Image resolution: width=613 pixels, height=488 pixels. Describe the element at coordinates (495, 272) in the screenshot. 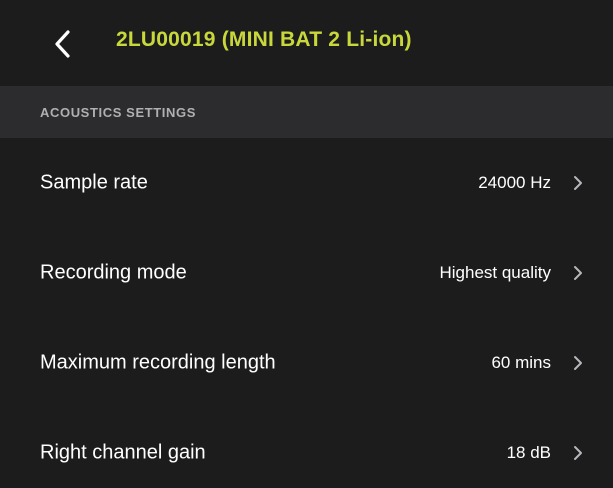

I see `setting-value: Highest quality` at that location.